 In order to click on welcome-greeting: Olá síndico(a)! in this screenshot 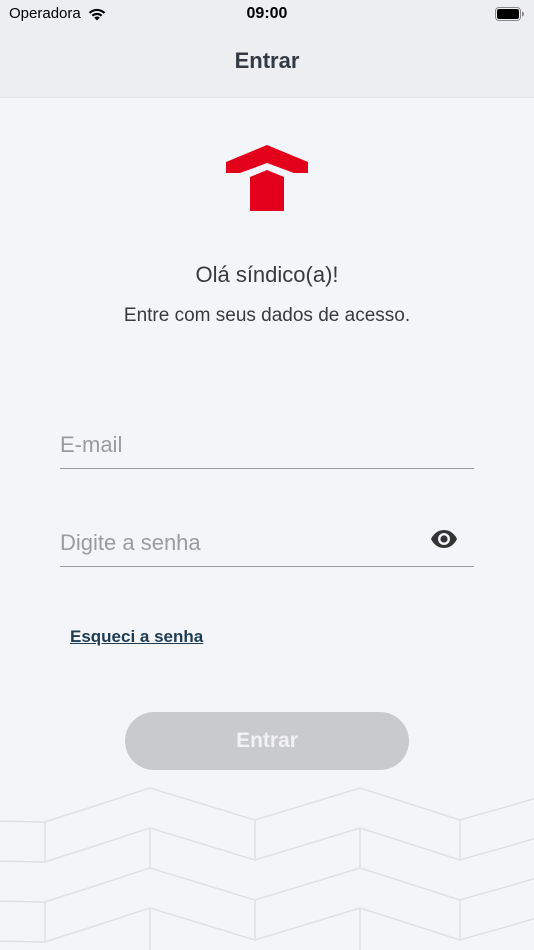, I will do `click(267, 274)`.